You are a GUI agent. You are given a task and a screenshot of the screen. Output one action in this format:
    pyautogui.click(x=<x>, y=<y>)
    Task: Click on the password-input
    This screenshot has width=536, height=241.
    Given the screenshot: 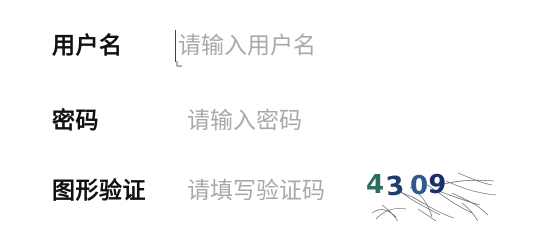 What is the action you would take?
    pyautogui.click(x=332, y=121)
    